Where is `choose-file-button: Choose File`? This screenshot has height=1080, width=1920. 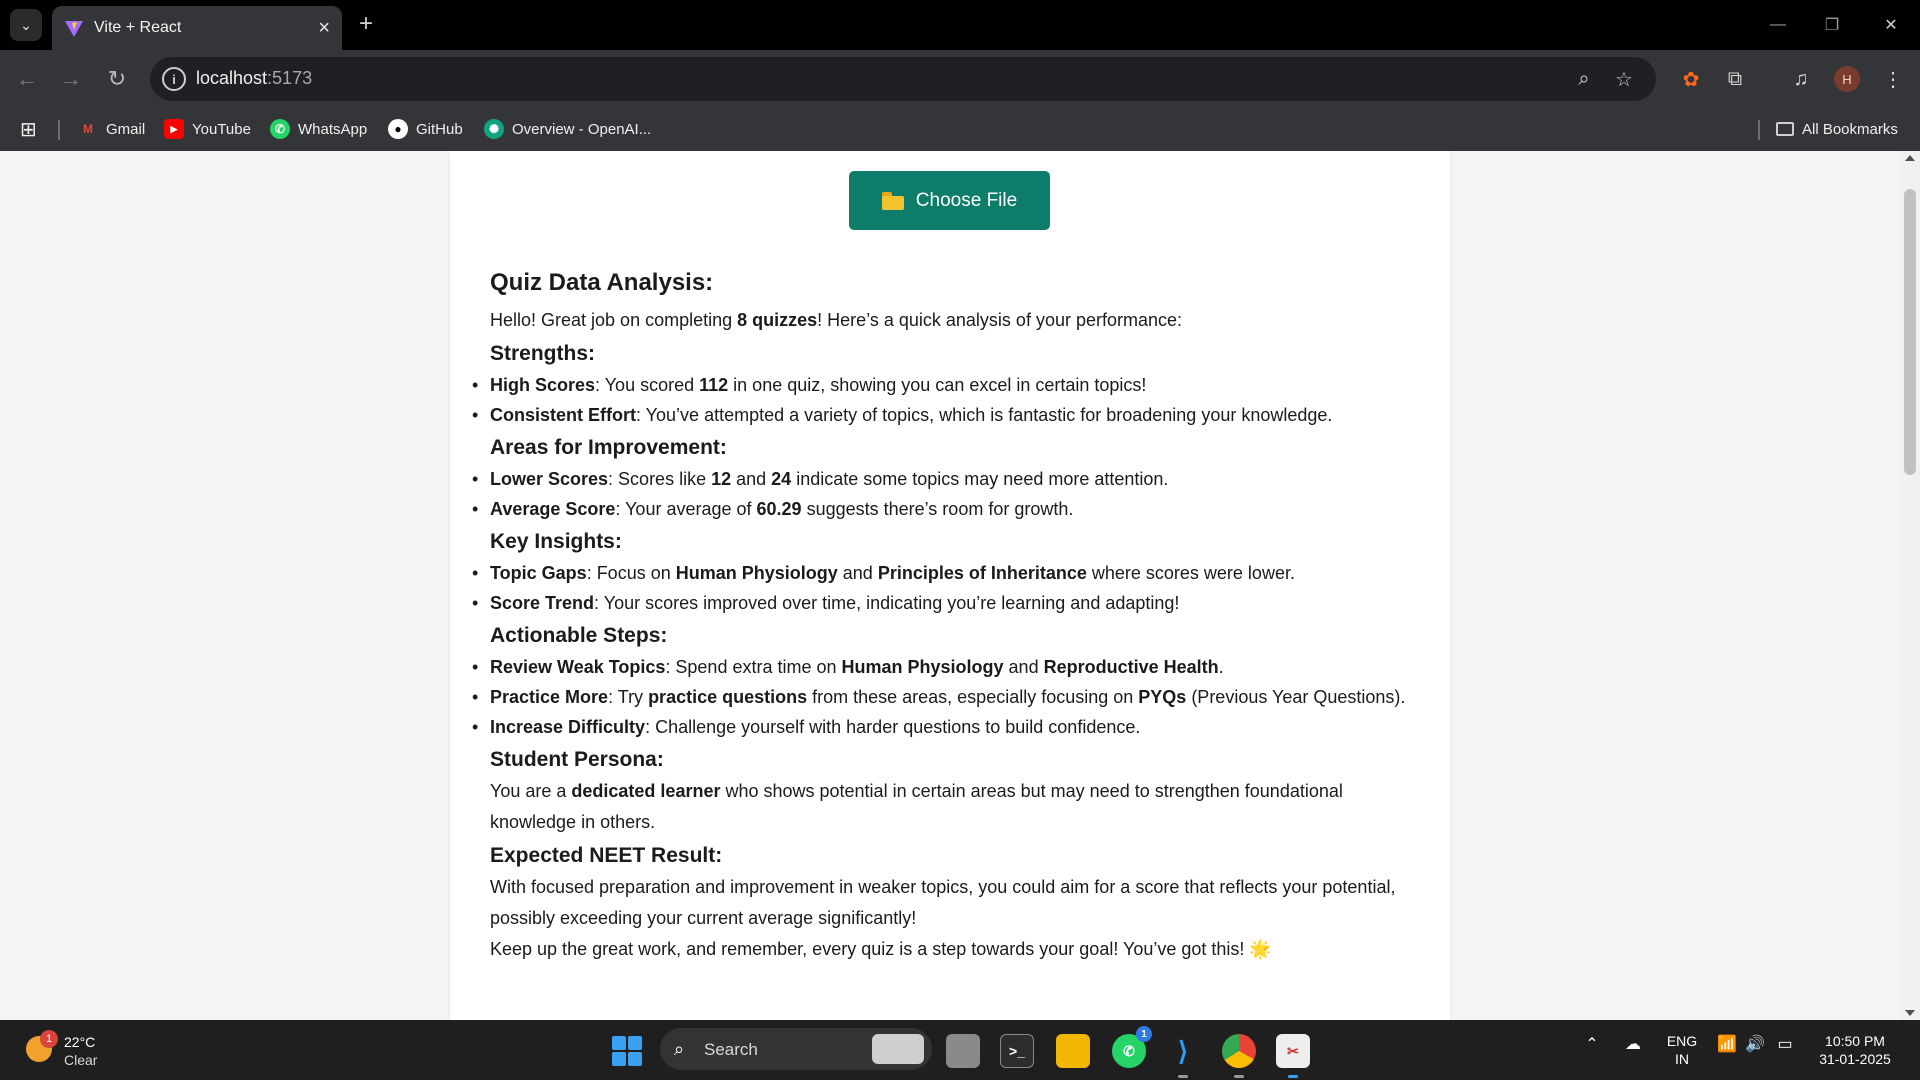
choose-file-button: Choose File is located at coordinates (949, 200).